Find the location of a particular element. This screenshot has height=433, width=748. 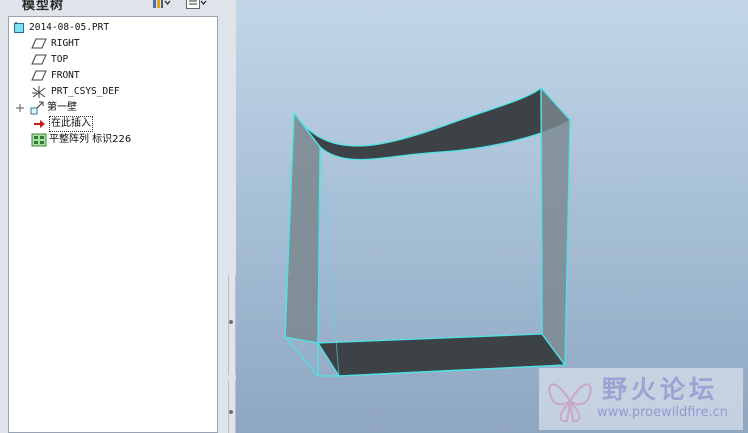

inner-left-edge is located at coordinates (329, 261).